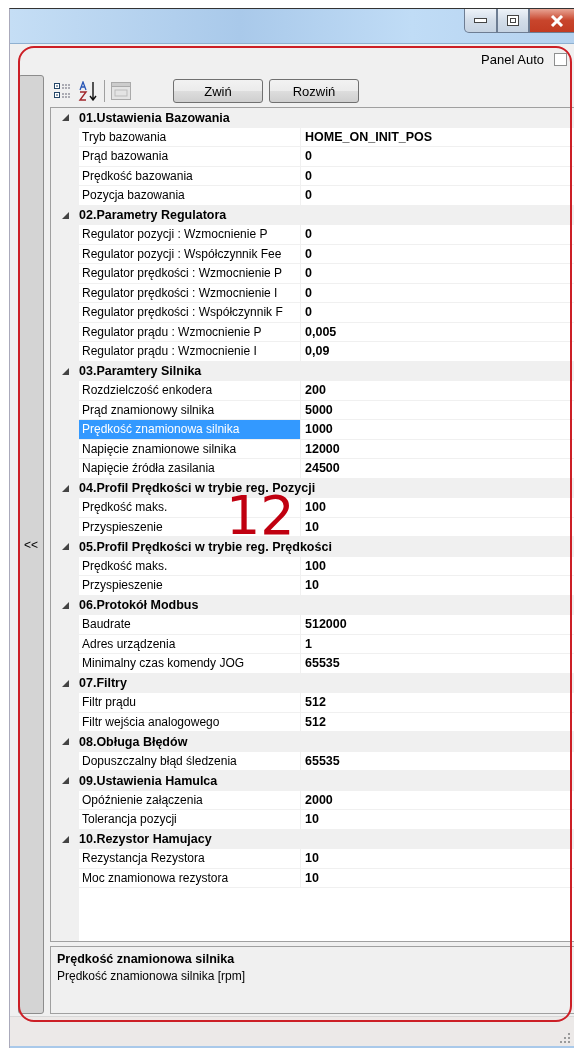 Image resolution: width=574 pixels, height=1048 pixels. Describe the element at coordinates (190, 352) in the screenshot. I see `property-name: Regulator prądu : Wzmocnienie I` at that location.